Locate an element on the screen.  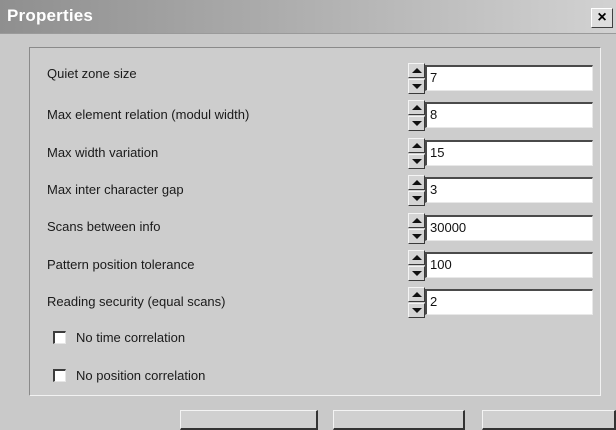
max-element-relation-down-button is located at coordinates (416, 123).